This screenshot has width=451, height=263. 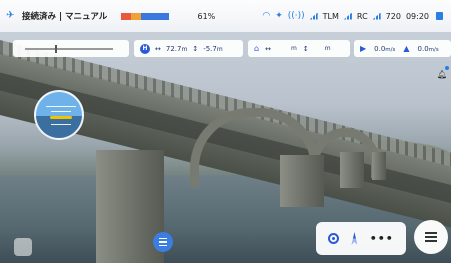 What do you see at coordinates (64, 16) in the screenshot?
I see `connection-status: 接続済み | マニュアル` at bounding box center [64, 16].